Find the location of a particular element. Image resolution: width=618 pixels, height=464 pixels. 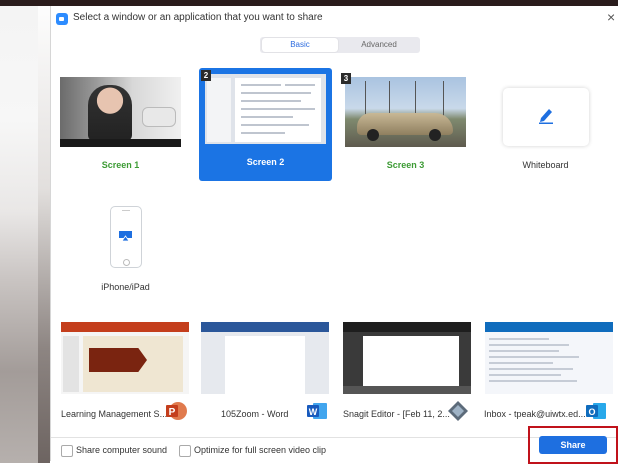

share-button: Share is located at coordinates (573, 445).